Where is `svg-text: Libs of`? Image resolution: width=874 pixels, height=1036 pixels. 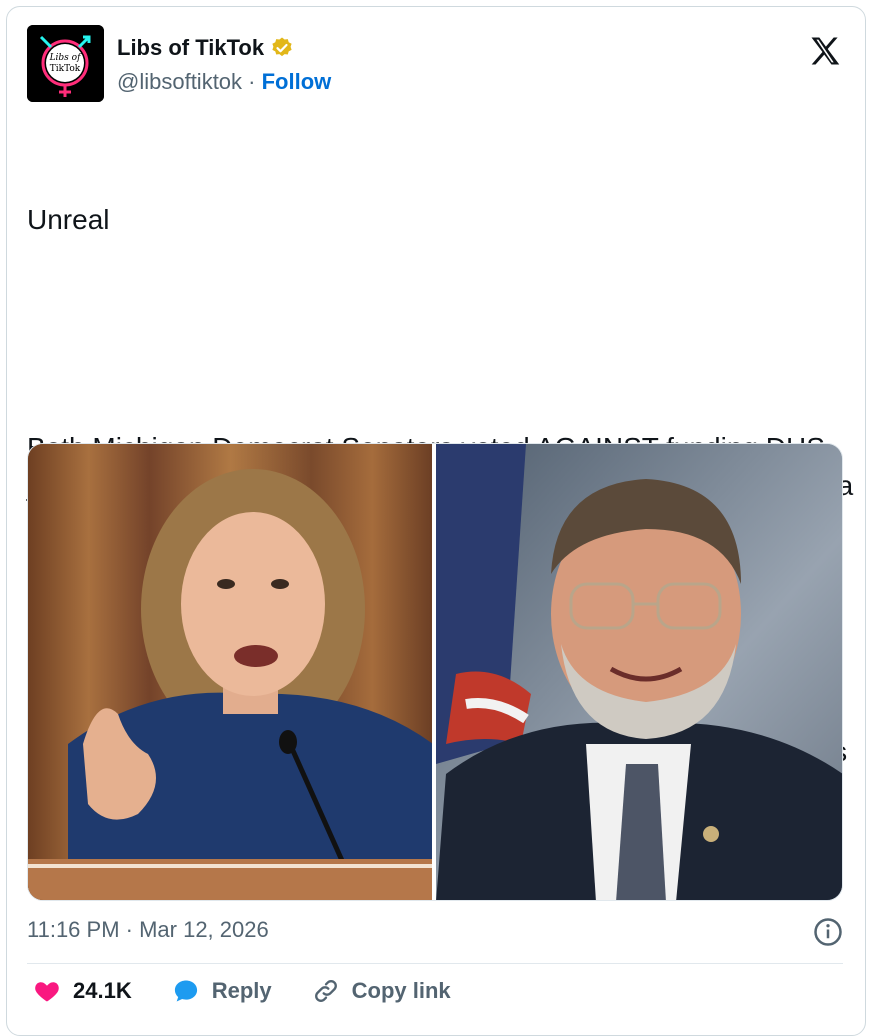
svg-text: Libs of is located at coordinates (66, 58).